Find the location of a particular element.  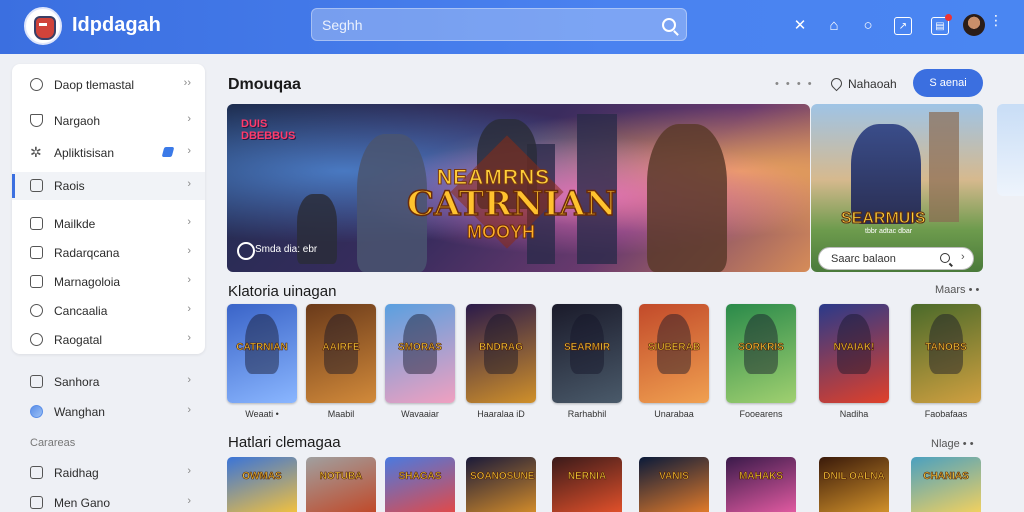

row2-more-link: Nlage • • is located at coordinates (952, 444).